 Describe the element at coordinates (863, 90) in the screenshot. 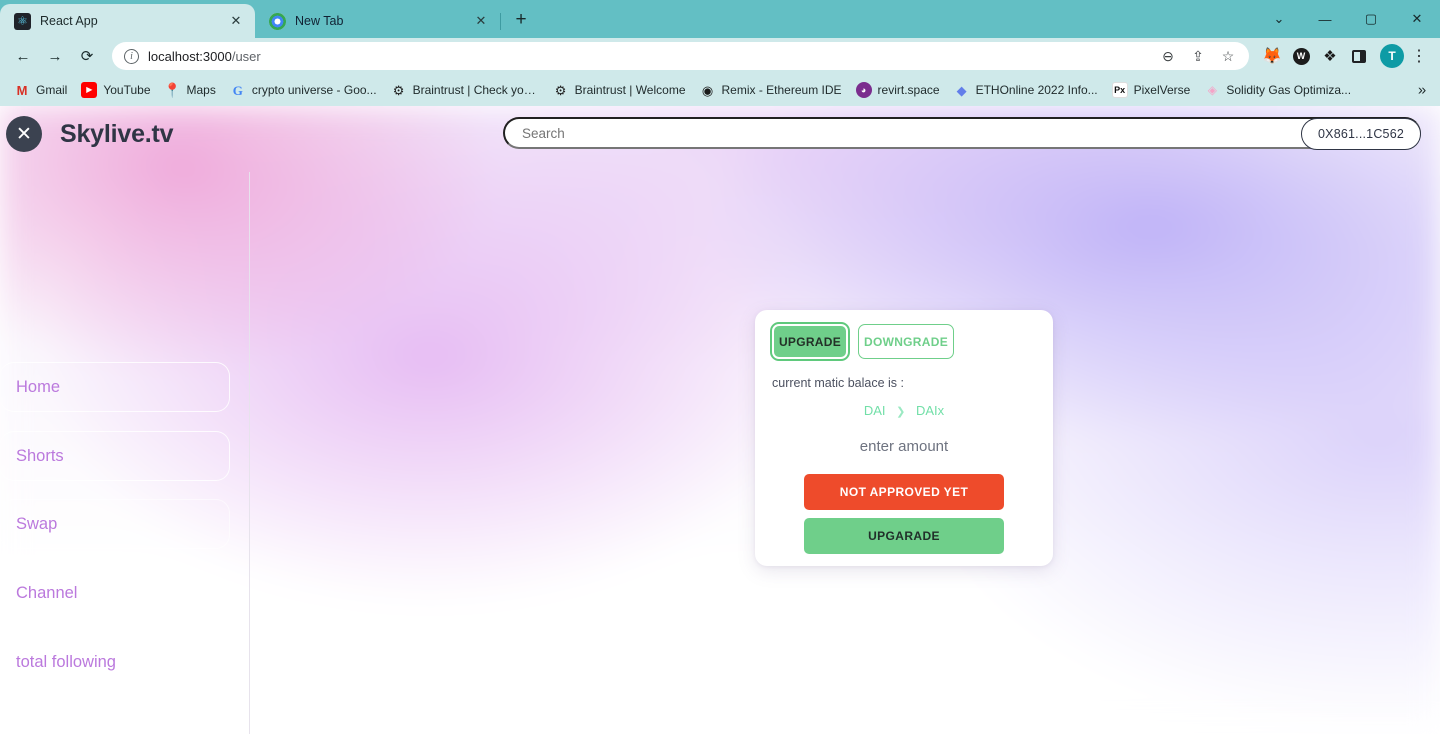

I see `revirt-icon: ◕` at that location.